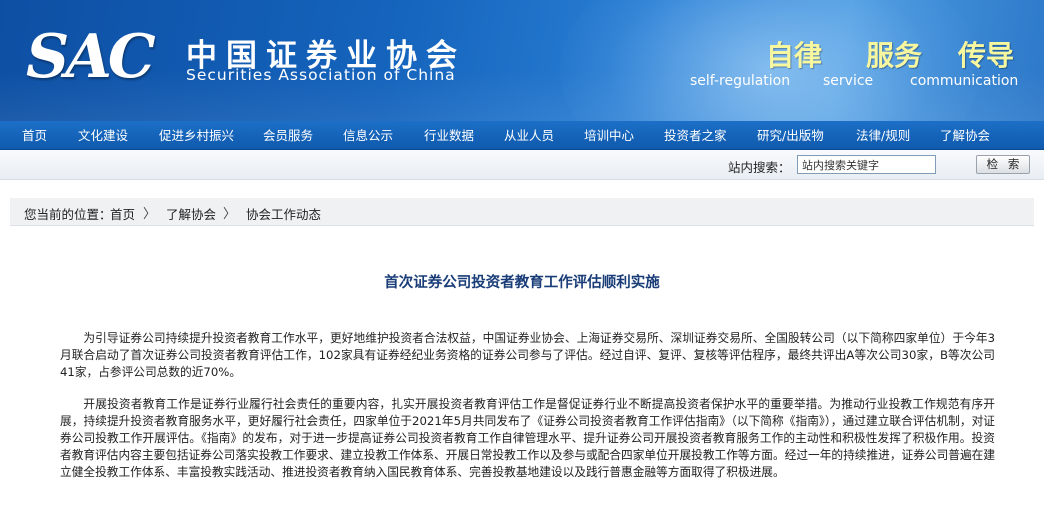 This screenshot has height=508, width=1044. I want to click on nav-item-about: 了解协会, so click(965, 135).